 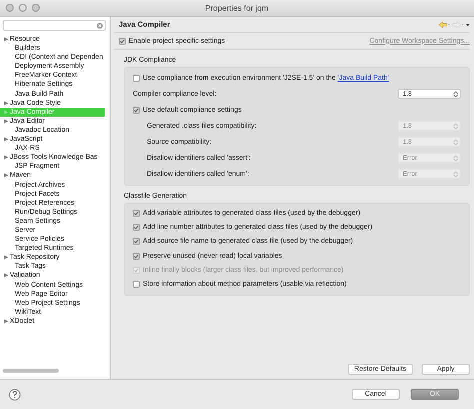 What do you see at coordinates (454, 24) in the screenshot?
I see `navigation-arrows-icon` at bounding box center [454, 24].